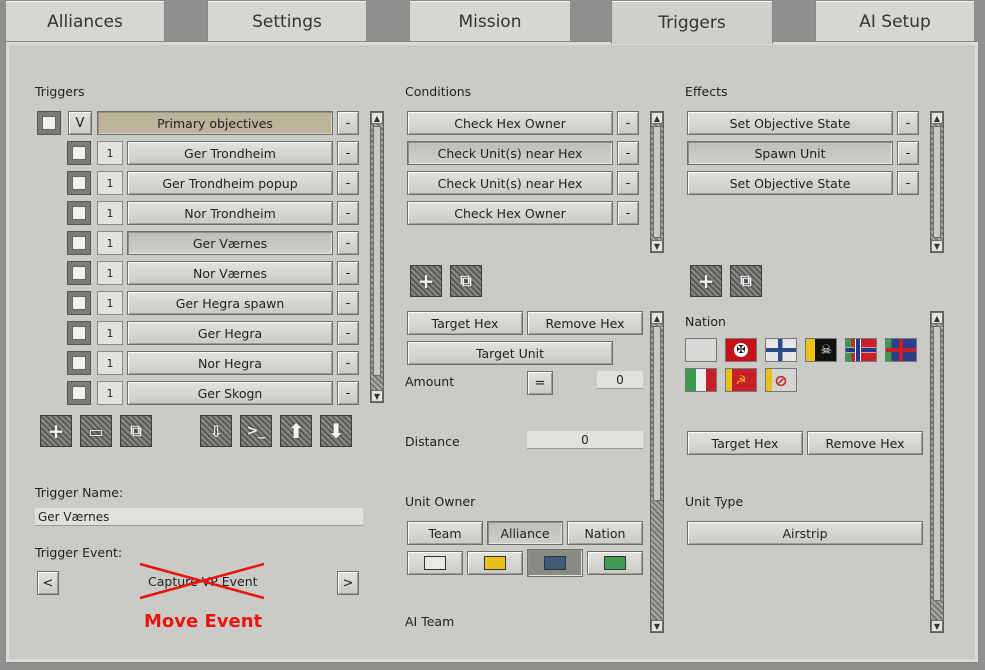  What do you see at coordinates (230, 303) in the screenshot?
I see `trigger-row-button: Ger Hegra spawn` at bounding box center [230, 303].